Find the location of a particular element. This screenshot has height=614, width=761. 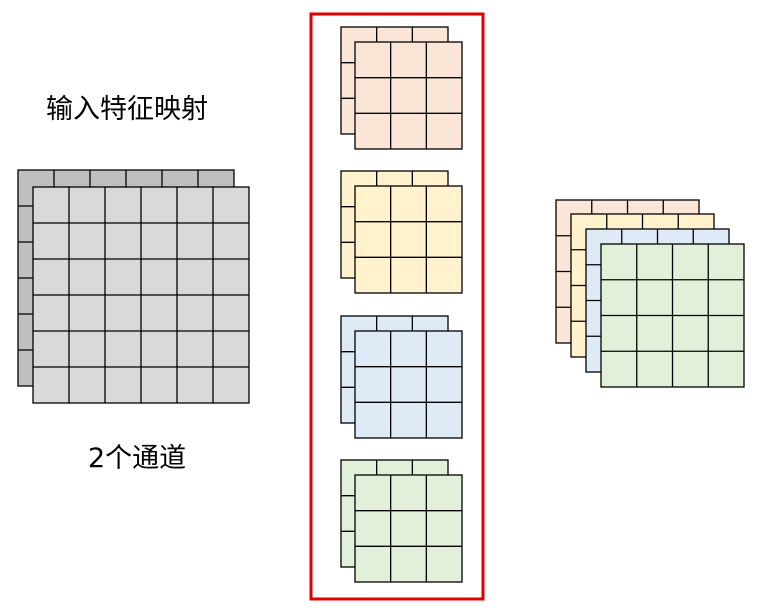

kernel-3-front is located at coordinates (408, 384).